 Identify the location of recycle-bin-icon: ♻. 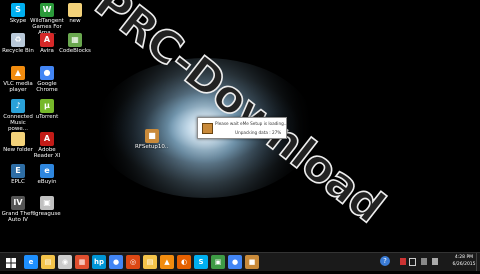
(18, 40).